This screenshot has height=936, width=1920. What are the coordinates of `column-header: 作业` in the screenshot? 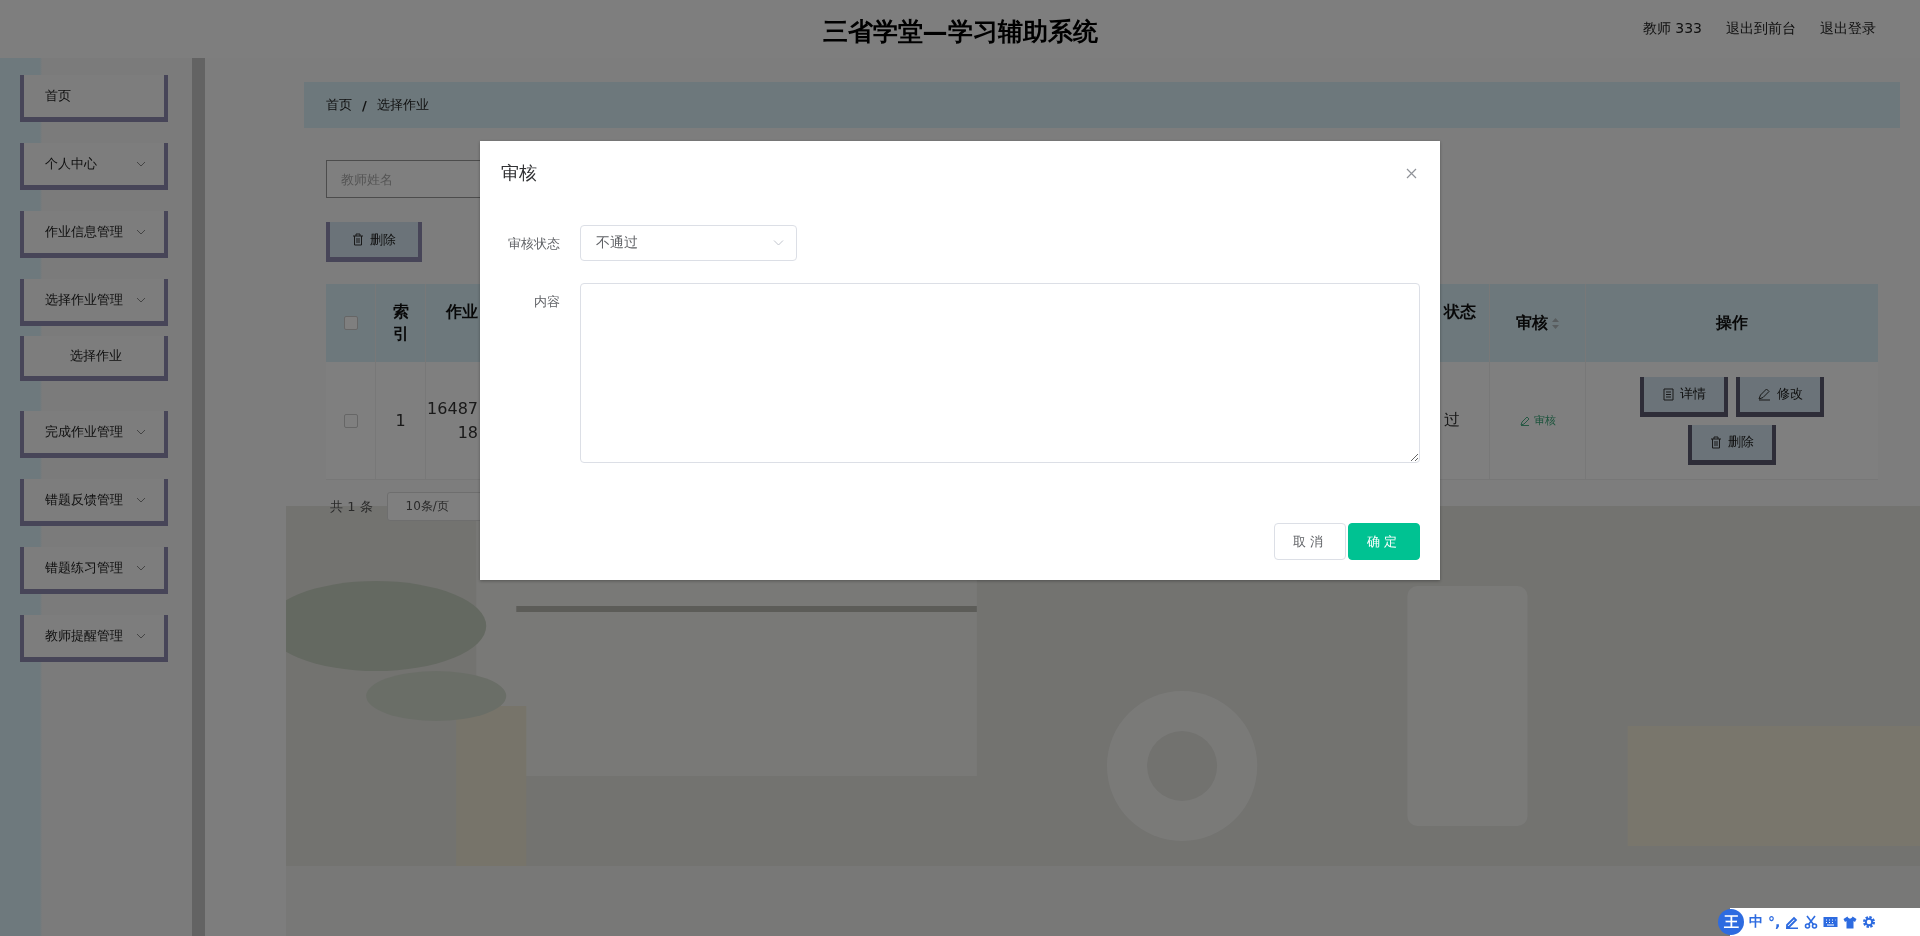 It's located at (462, 312).